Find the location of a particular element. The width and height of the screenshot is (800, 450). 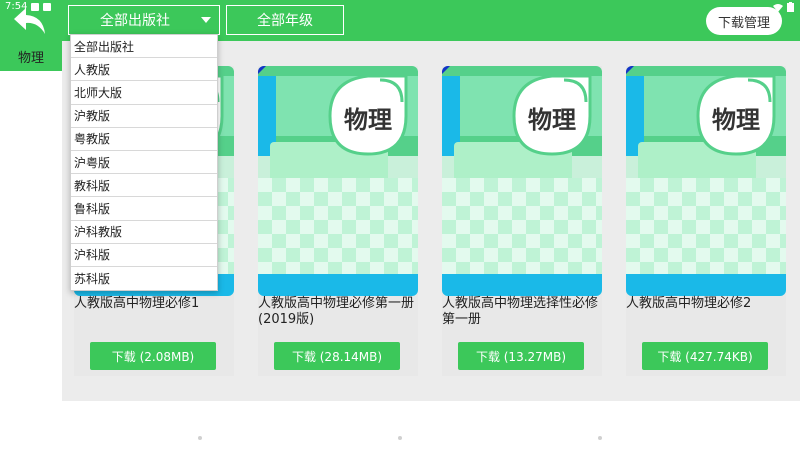

dropdown-option-huyue: 沪粤版 is located at coordinates (144, 163).